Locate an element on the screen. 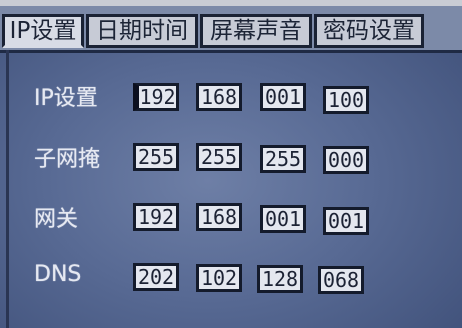  tab-bar: IP设置 日期时间 屏幕声音 密码设置 is located at coordinates (231, 29).